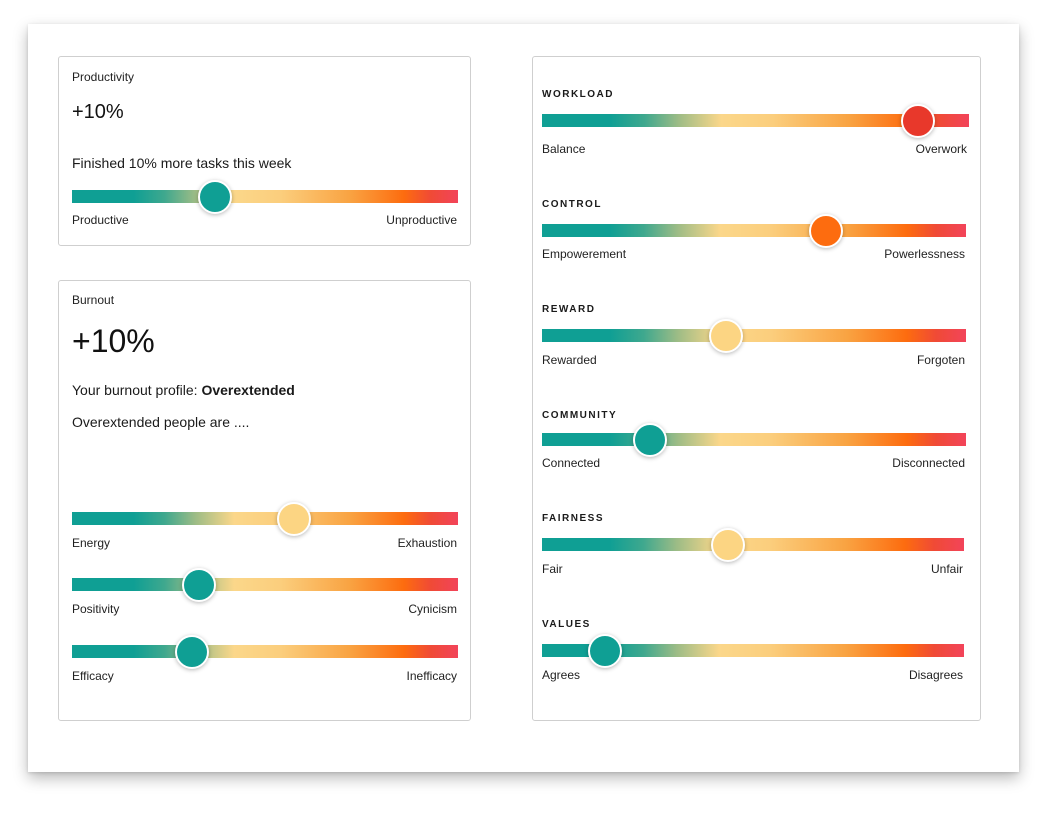 This screenshot has width=1049, height=813. What do you see at coordinates (571, 463) in the screenshot?
I see `slider-left-label: Connected` at bounding box center [571, 463].